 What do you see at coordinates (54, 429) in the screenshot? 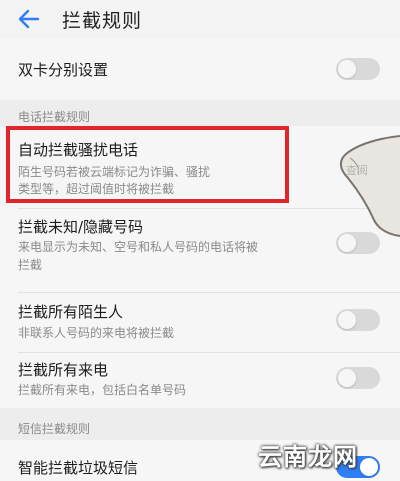
I see `sms-section-label: 短信拦截规则` at bounding box center [54, 429].